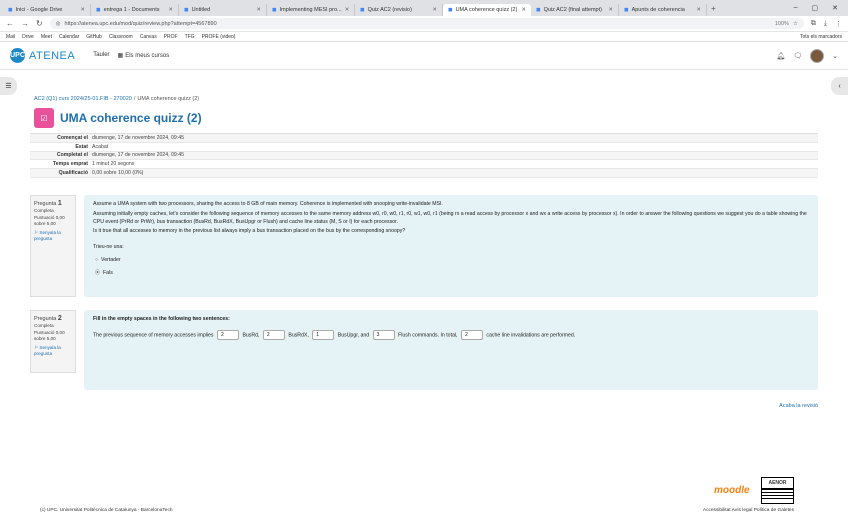  What do you see at coordinates (821, 37) in the screenshot?
I see `all-bookmarks: Tots els marcadors` at bounding box center [821, 37].